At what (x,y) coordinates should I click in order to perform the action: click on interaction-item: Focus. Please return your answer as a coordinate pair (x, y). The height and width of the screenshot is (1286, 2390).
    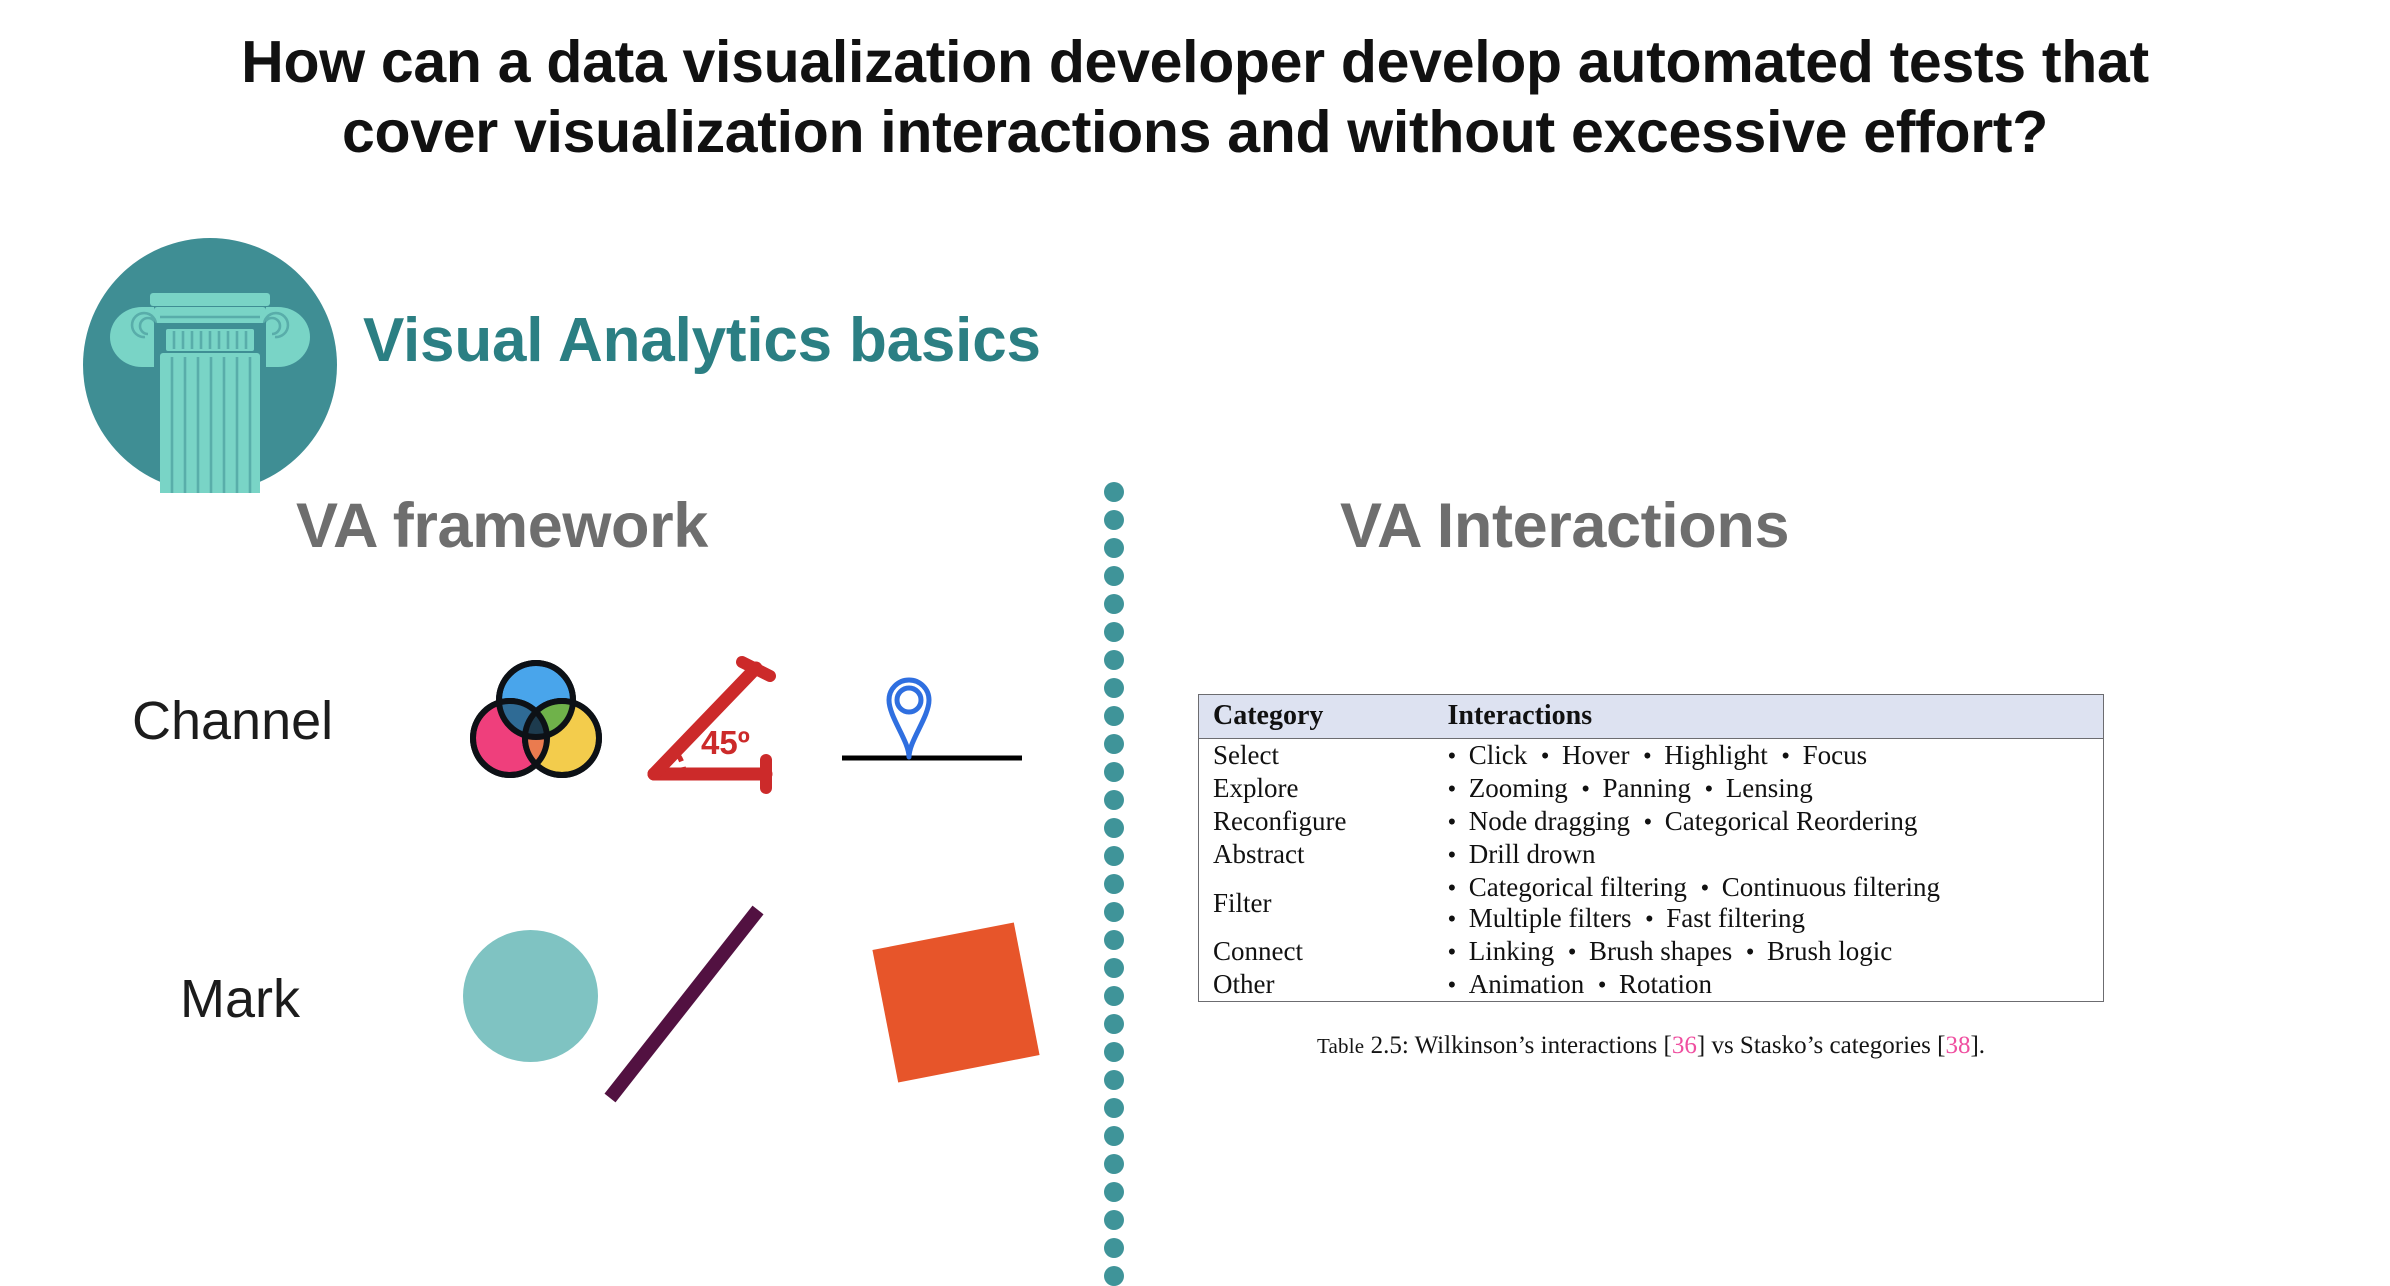
    Looking at the image, I should click on (1835, 755).